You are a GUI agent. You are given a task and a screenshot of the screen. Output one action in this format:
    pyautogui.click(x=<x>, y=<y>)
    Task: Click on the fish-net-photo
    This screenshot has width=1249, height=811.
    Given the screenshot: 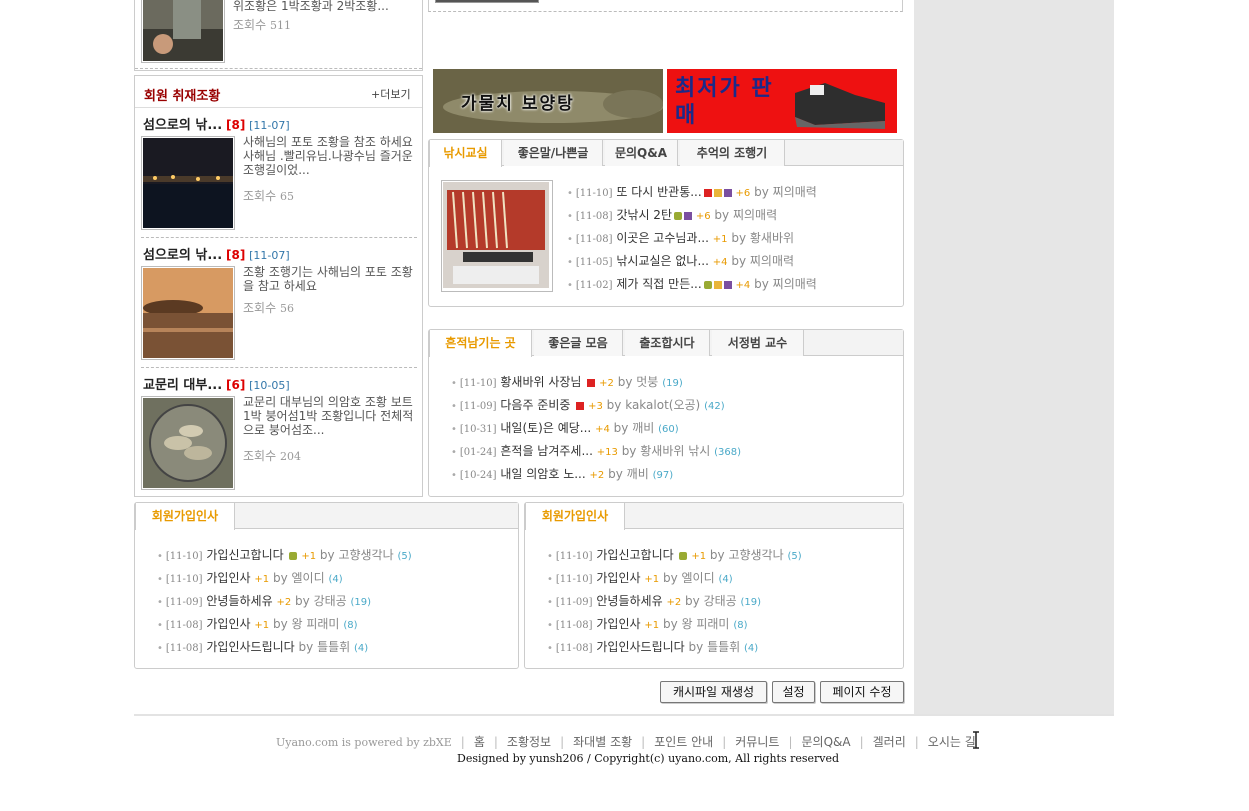 What is the action you would take?
    pyautogui.click(x=188, y=443)
    